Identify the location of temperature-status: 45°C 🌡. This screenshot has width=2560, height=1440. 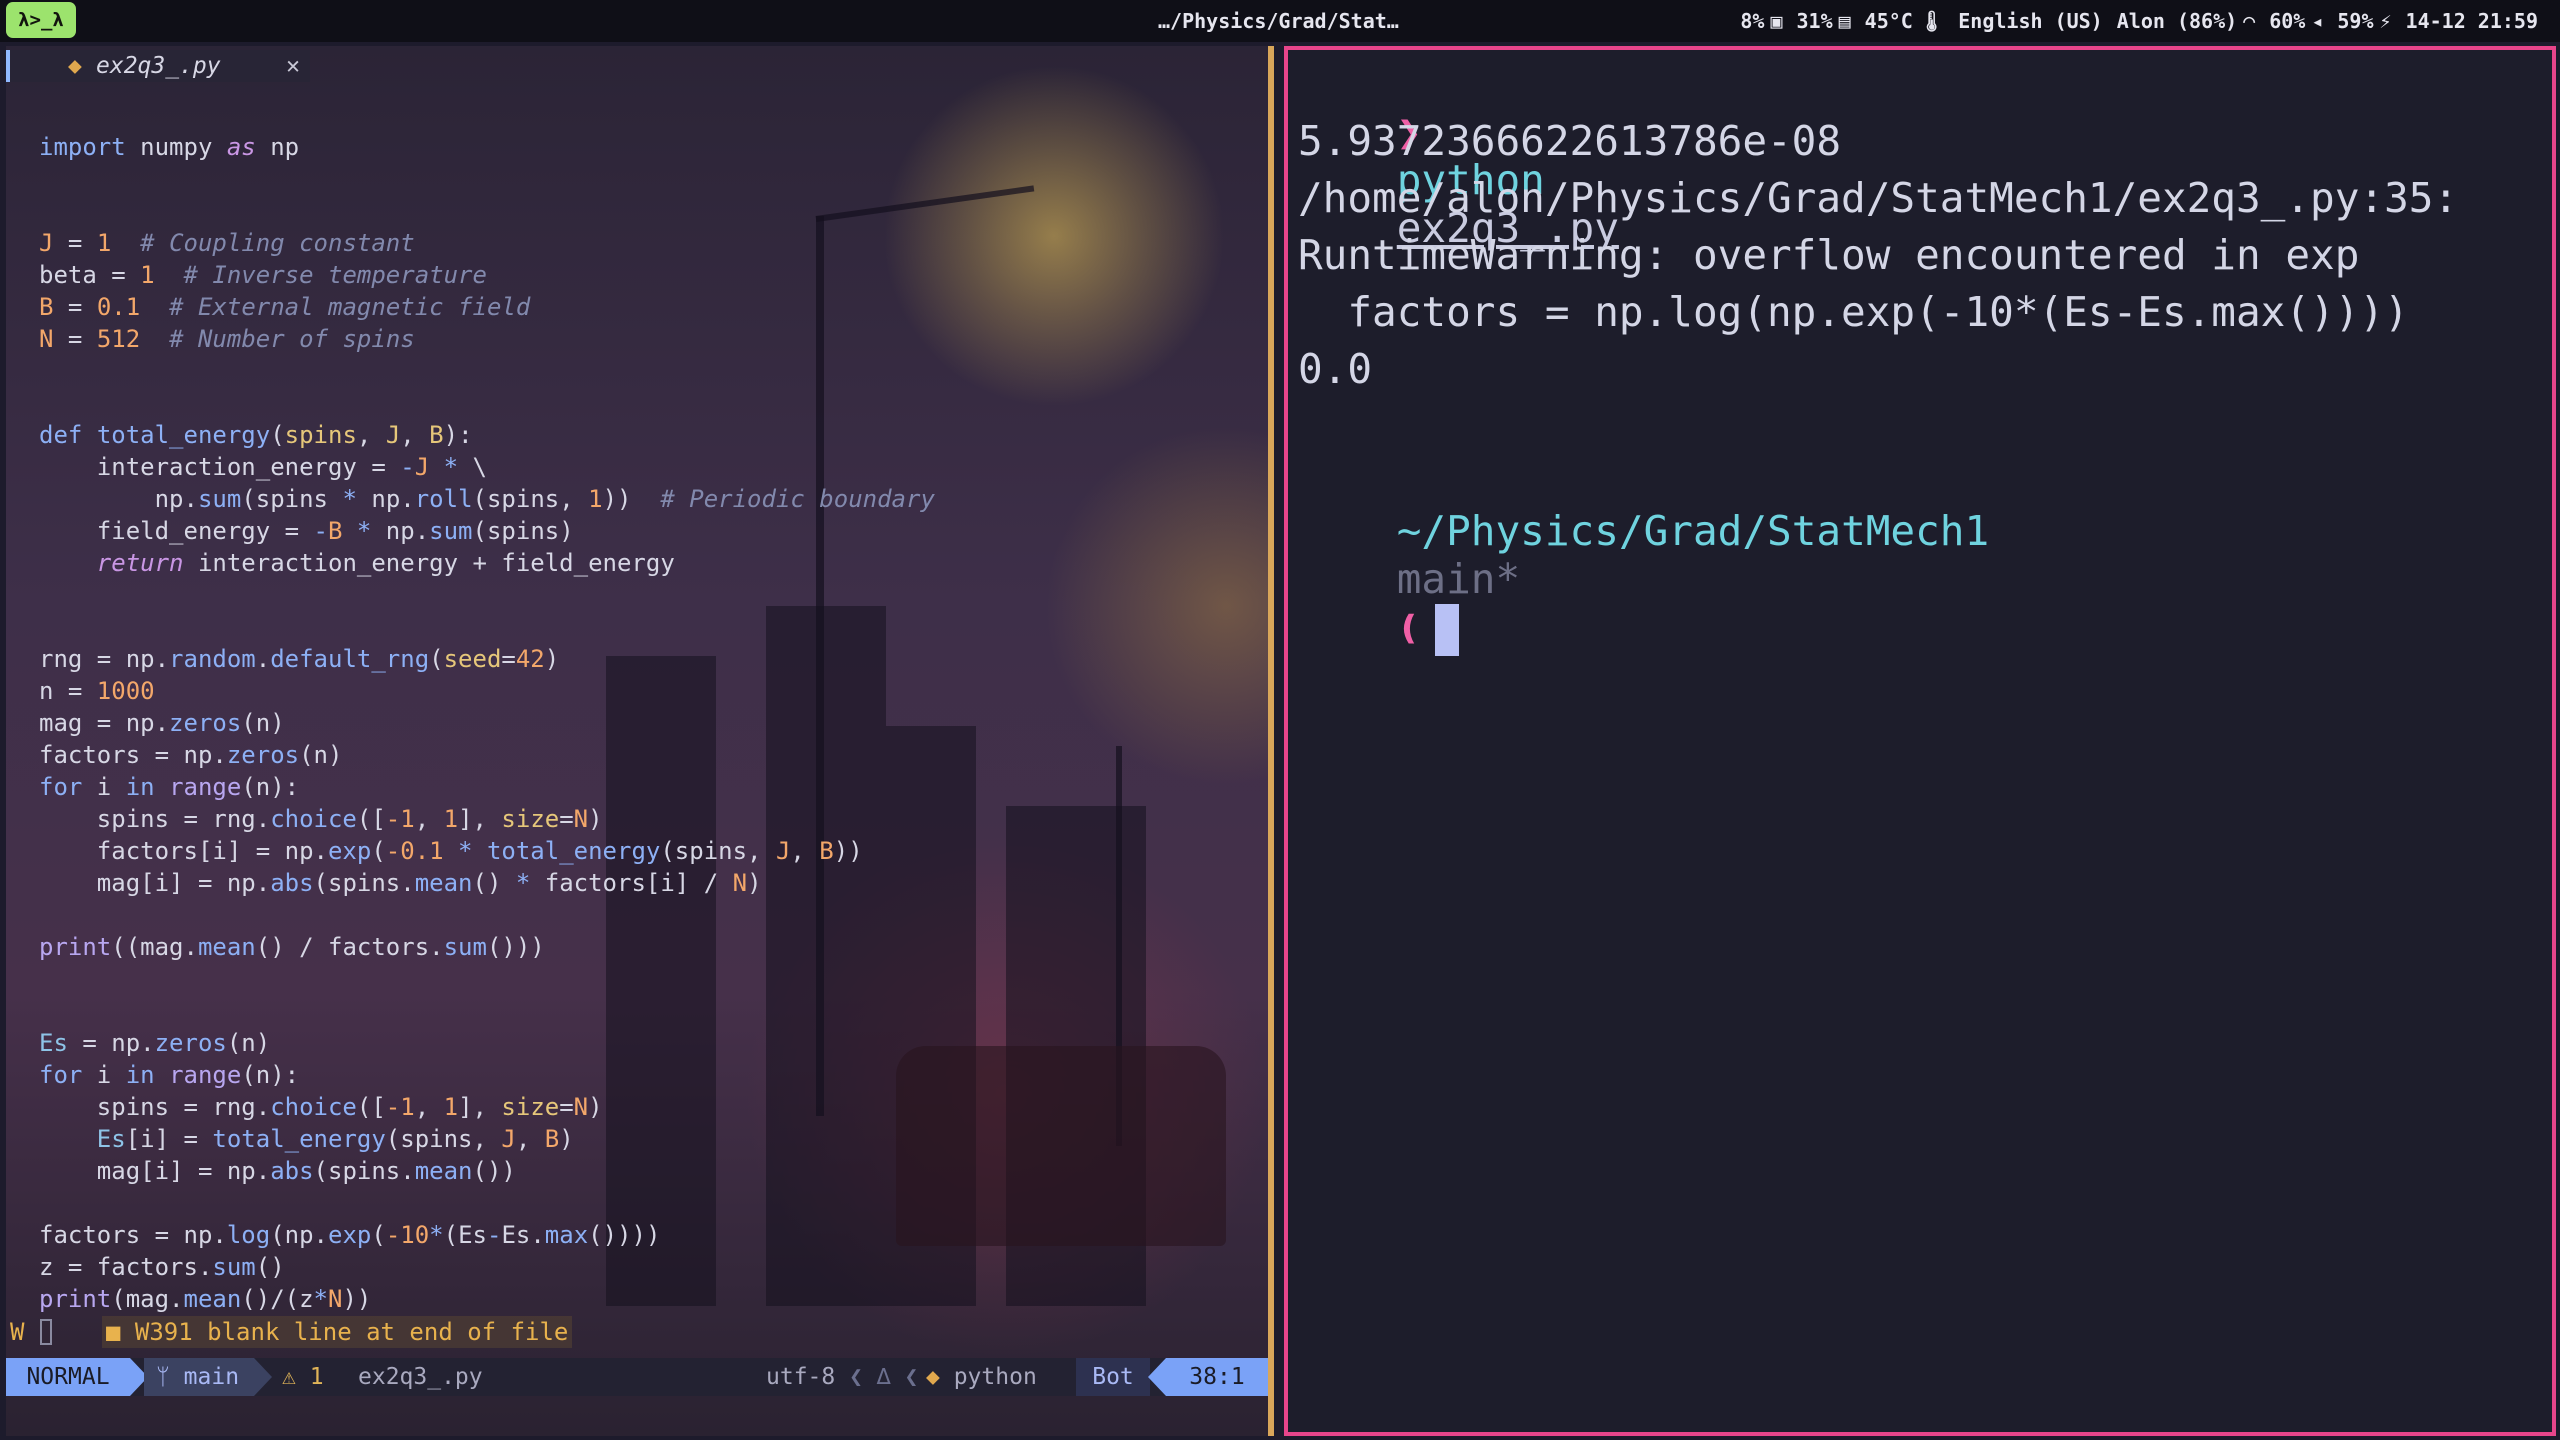
(1905, 21).